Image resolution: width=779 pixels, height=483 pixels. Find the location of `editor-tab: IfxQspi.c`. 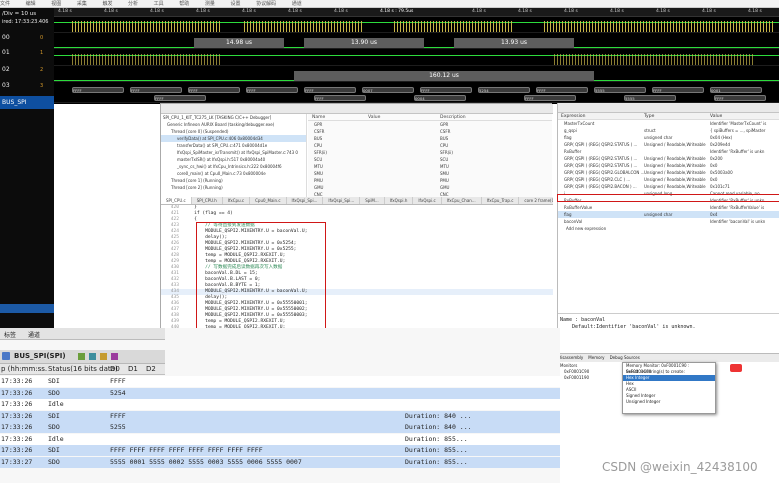

editor-tab: IfxQspi.c is located at coordinates (427, 200).